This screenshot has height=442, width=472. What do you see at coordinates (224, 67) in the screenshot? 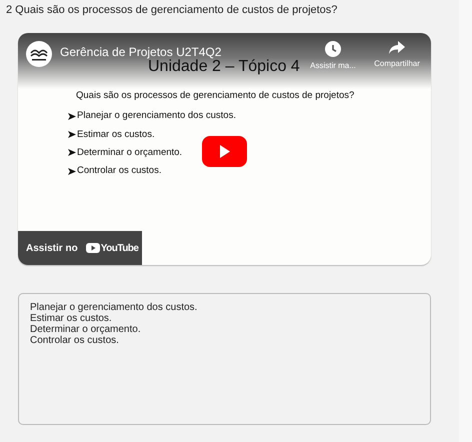
I see `slide-title: Unidade 2 – Tópico 4` at bounding box center [224, 67].